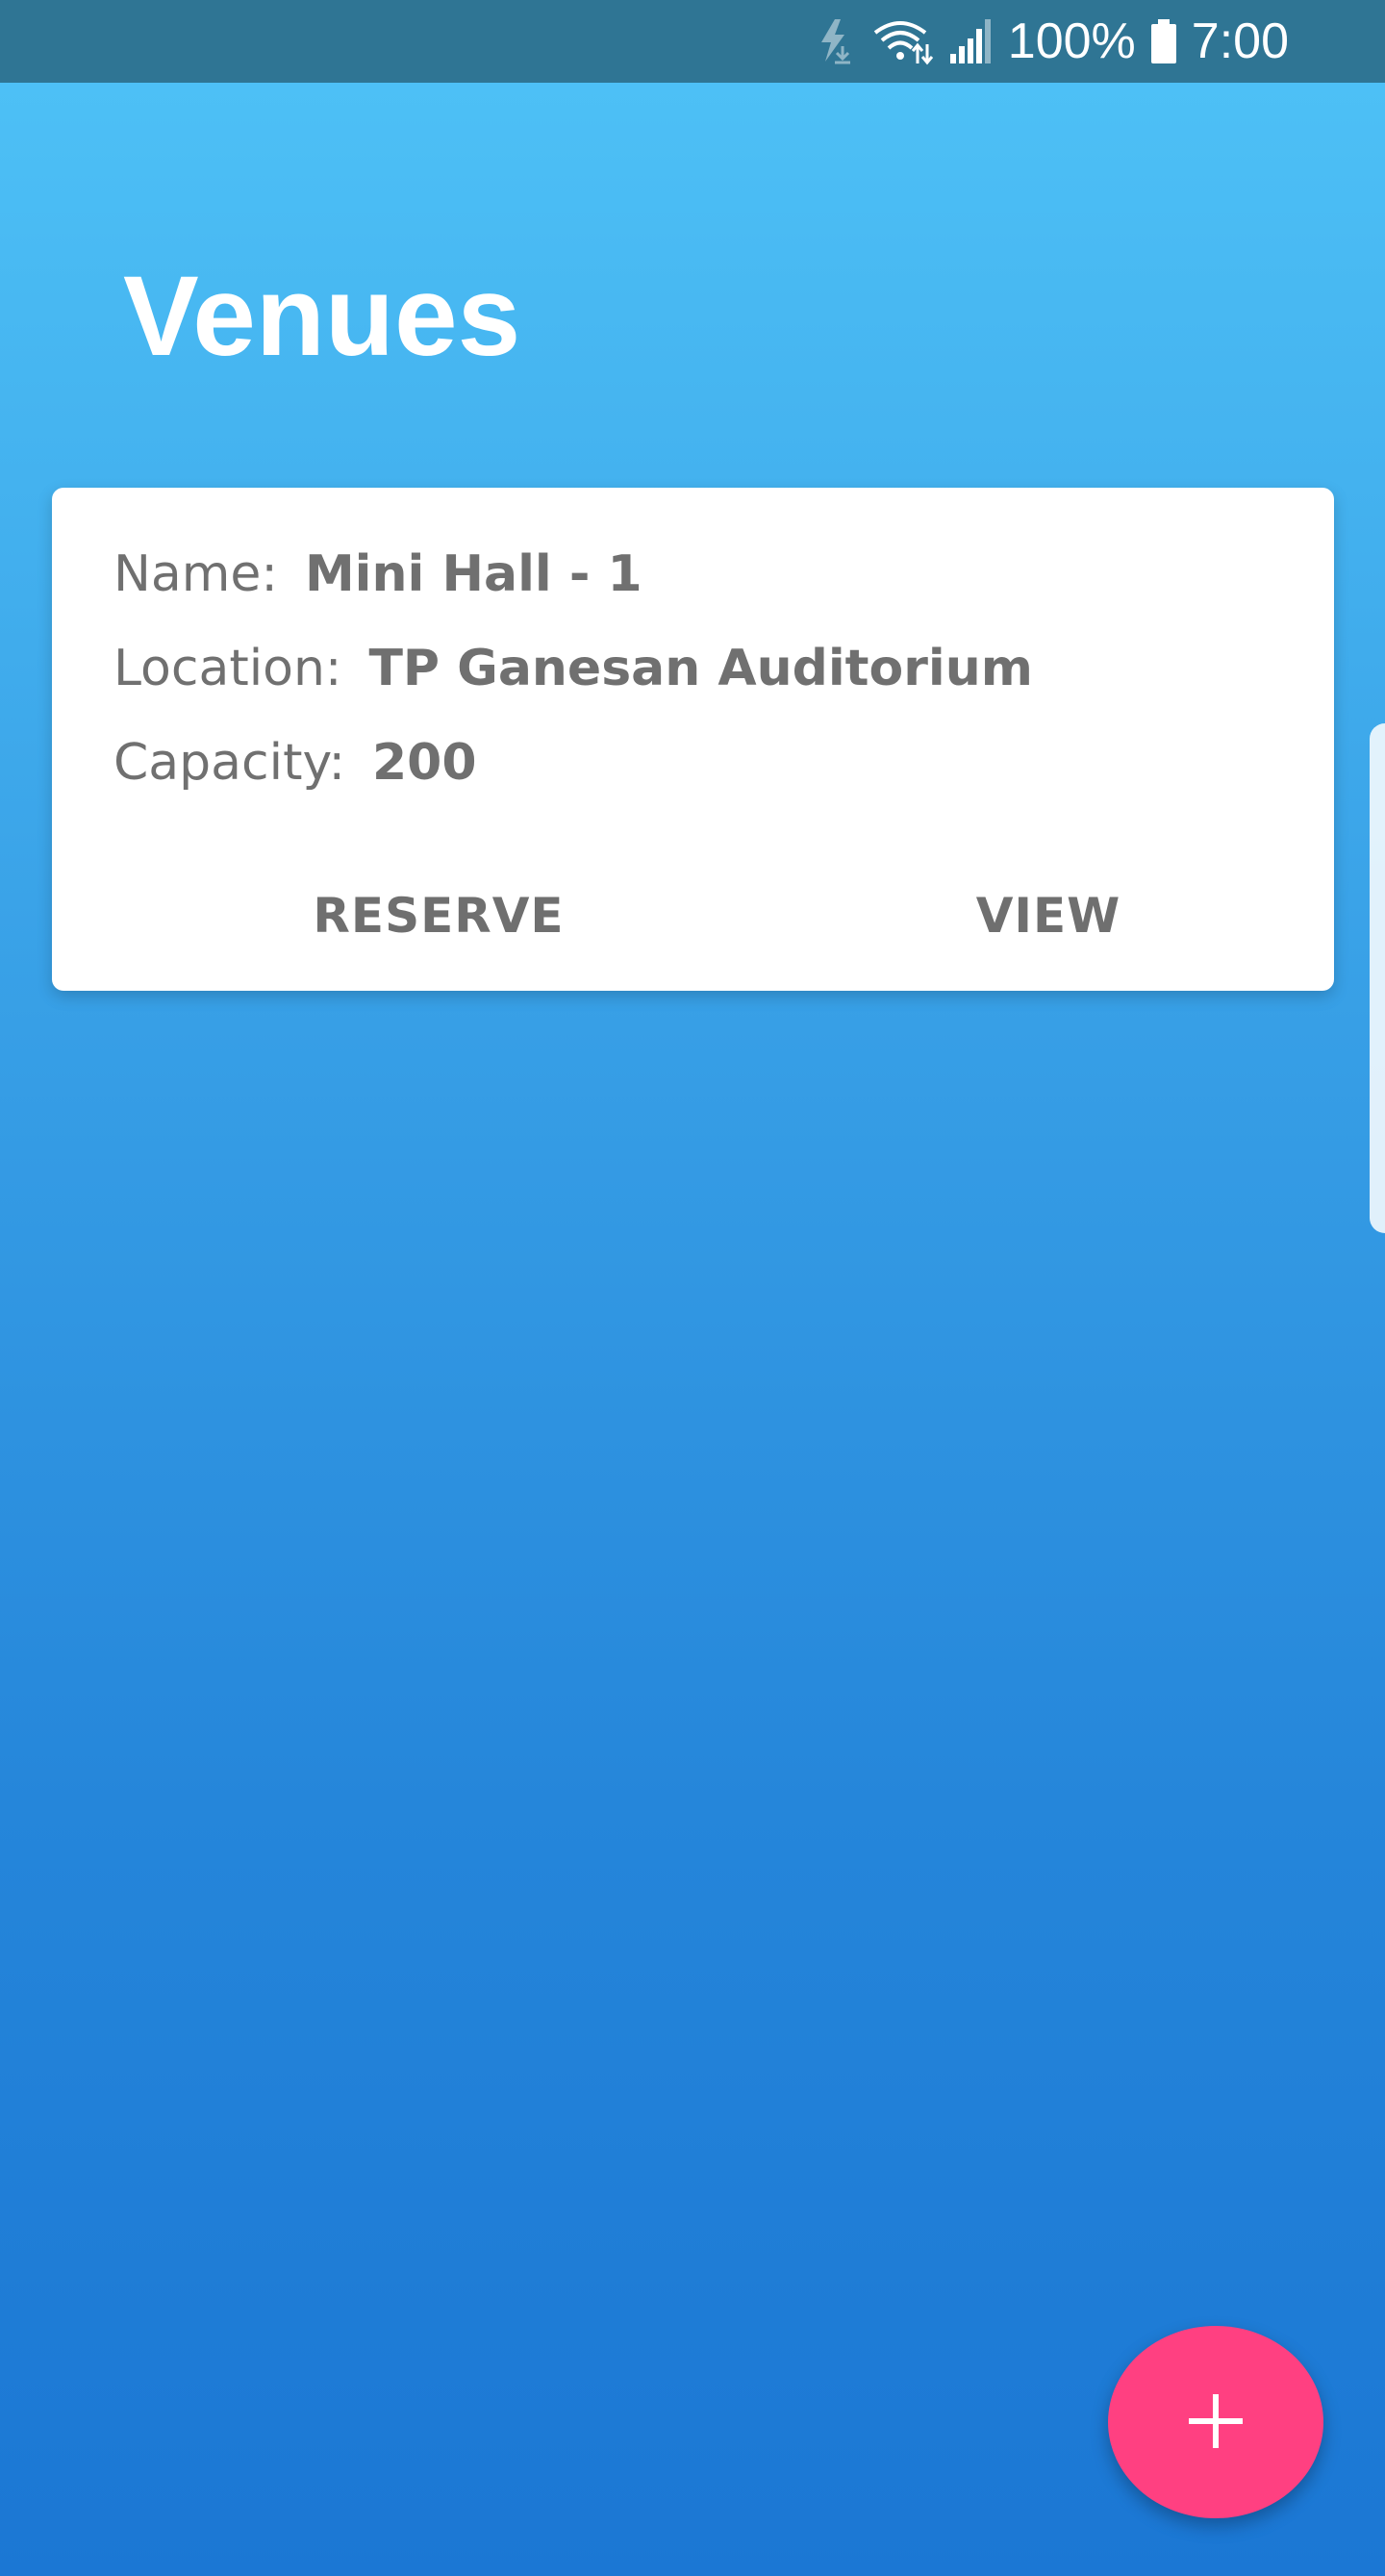 This screenshot has height=2576, width=1385. I want to click on view-button: VIEW, so click(1048, 916).